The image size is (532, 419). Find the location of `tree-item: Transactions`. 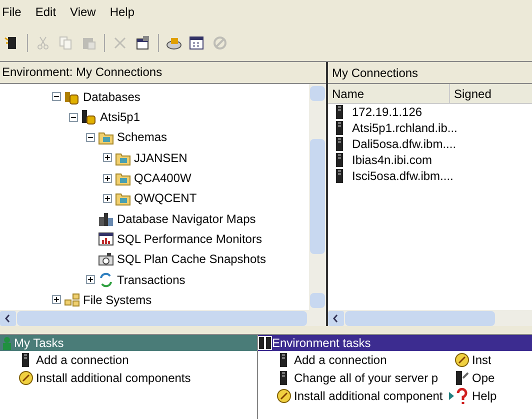

tree-item: Transactions is located at coordinates (151, 279).